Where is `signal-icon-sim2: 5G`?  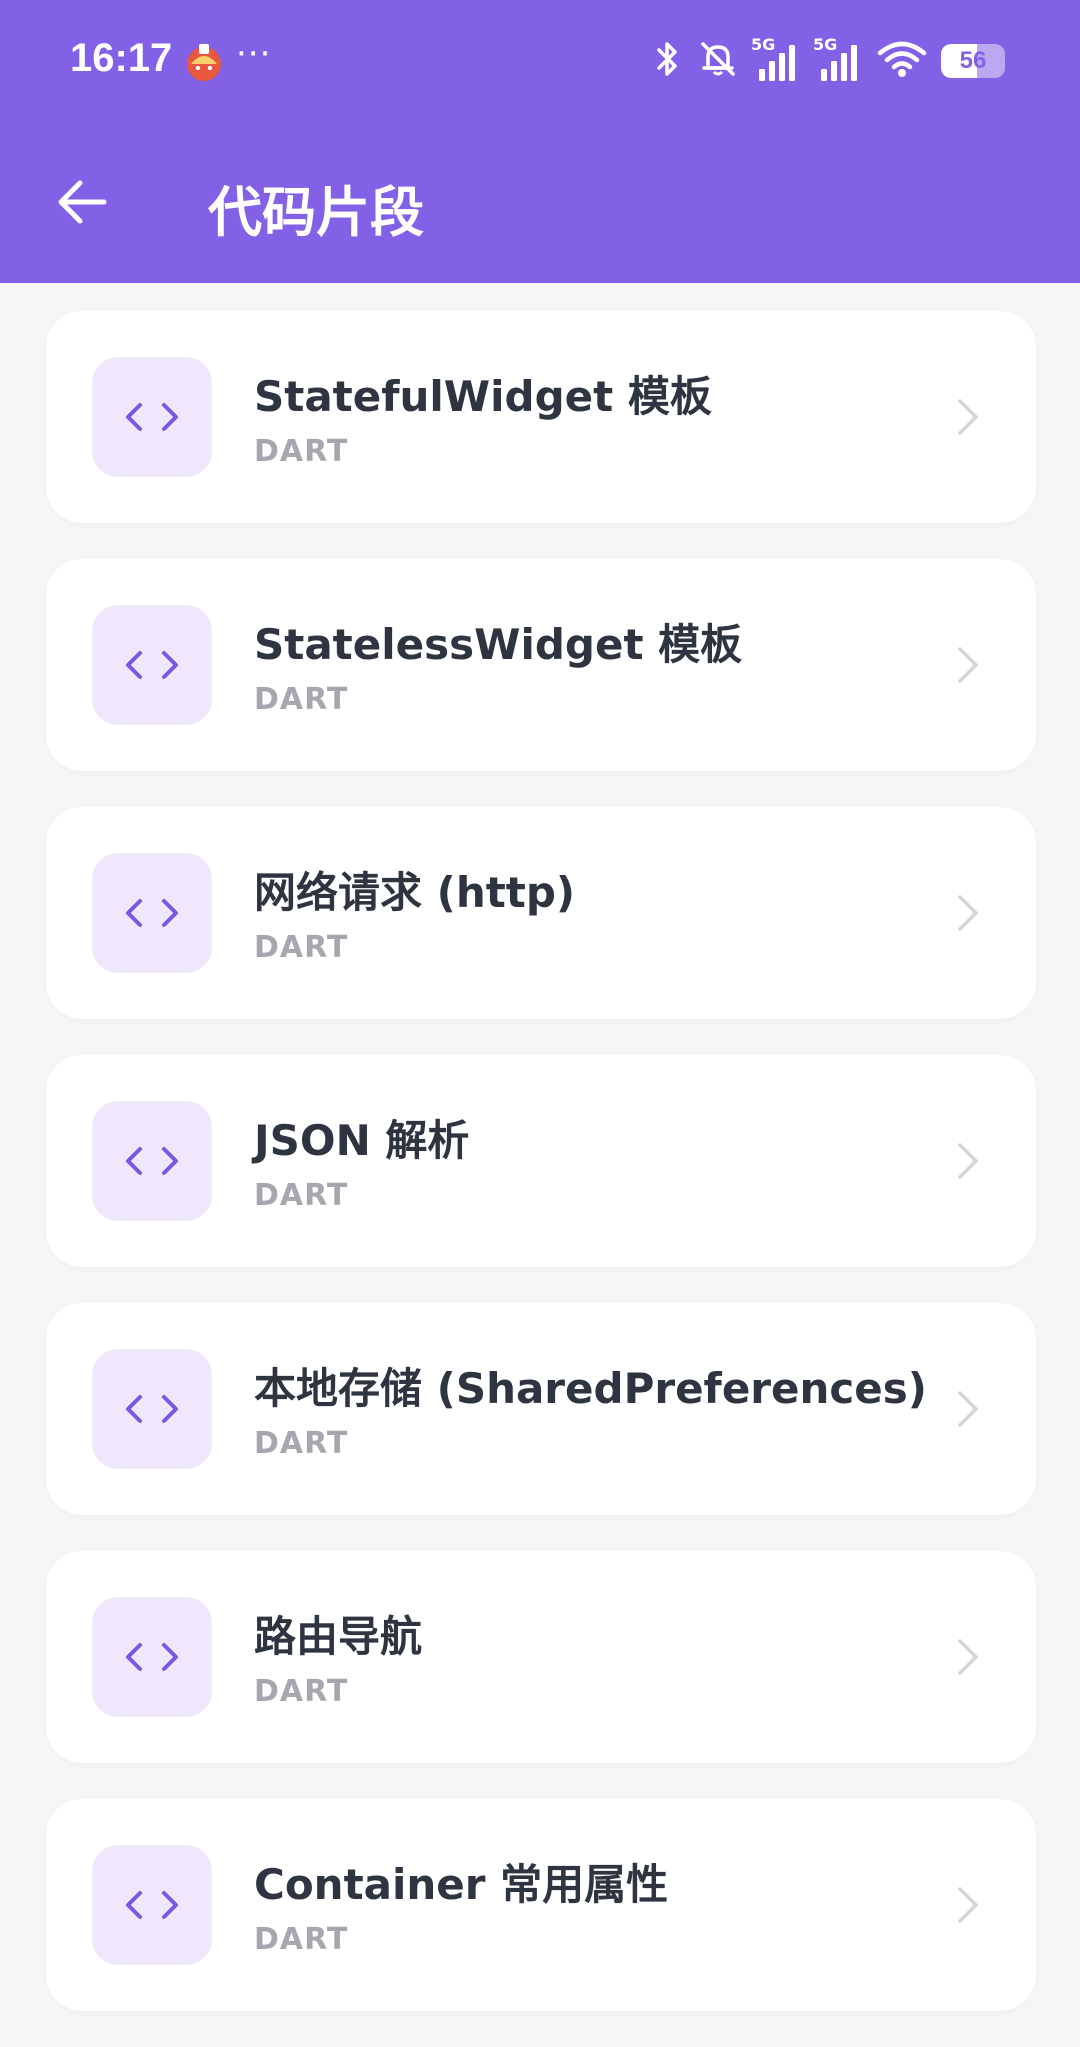
signal-icon-sim2: 5G is located at coordinates (838, 59).